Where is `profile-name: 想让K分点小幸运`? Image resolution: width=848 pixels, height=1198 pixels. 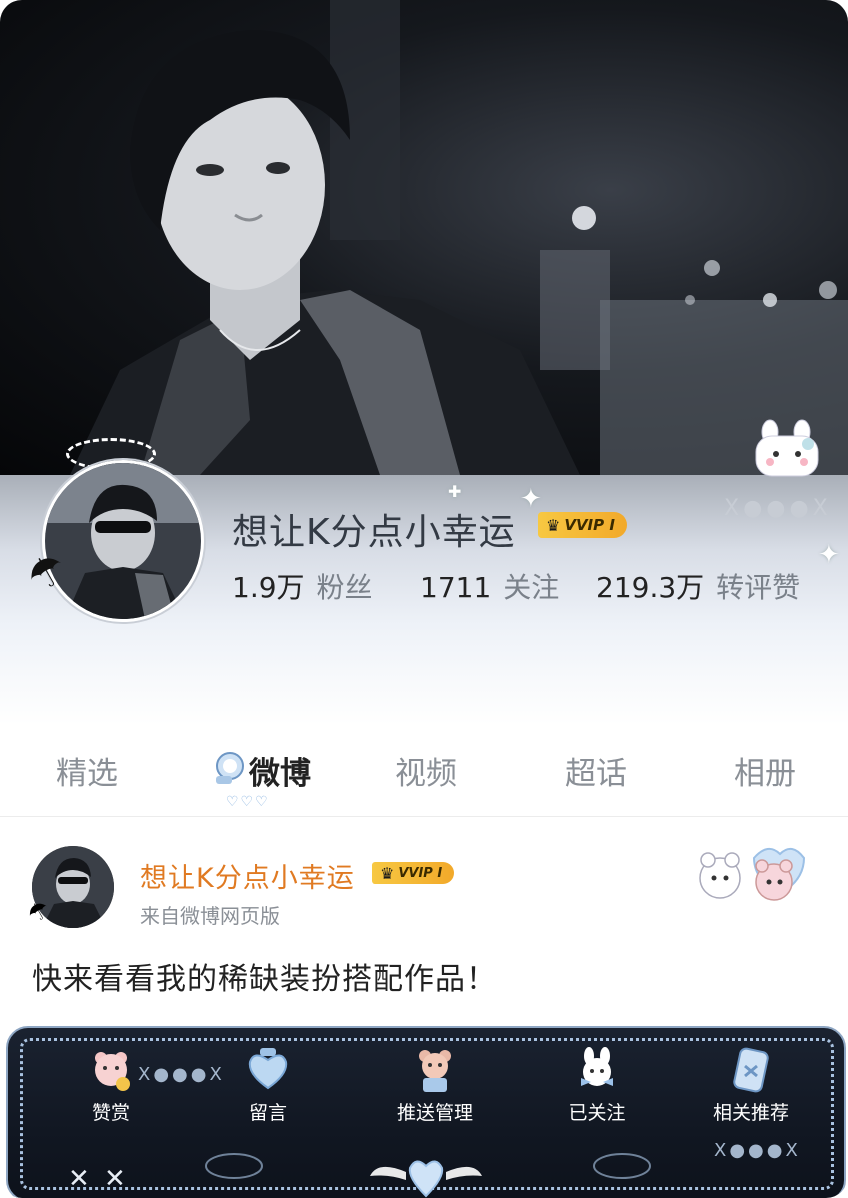 profile-name: 想让K分点小幸运 is located at coordinates (374, 532).